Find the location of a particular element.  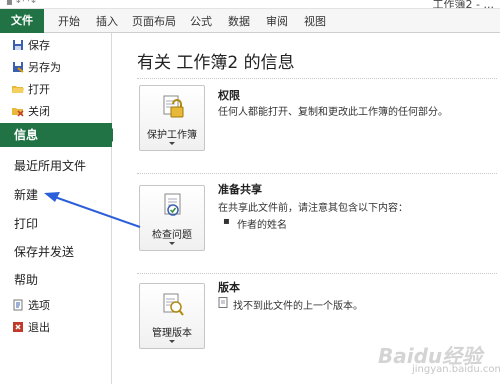

check-document-icon is located at coordinates (172, 204).